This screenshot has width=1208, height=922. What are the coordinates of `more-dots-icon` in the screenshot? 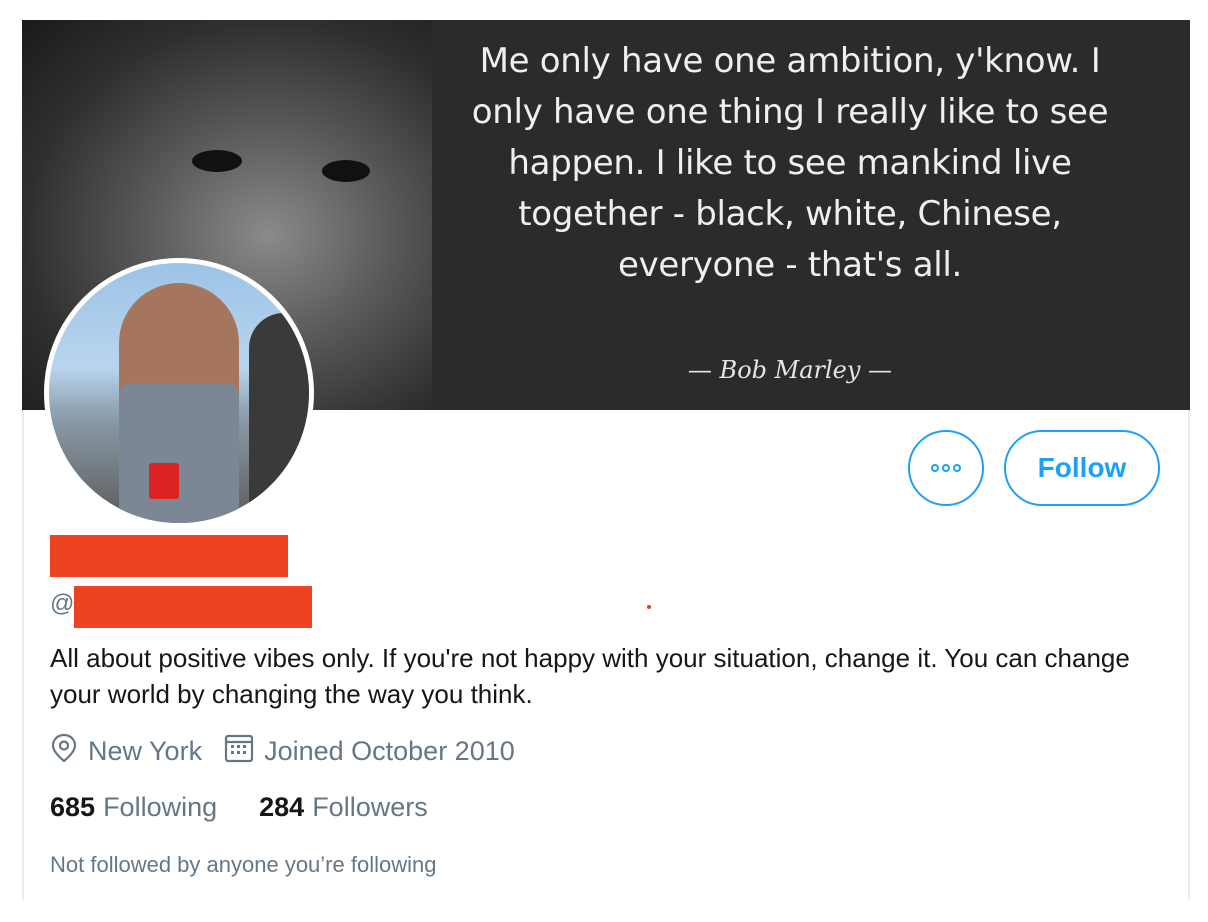 It's located at (946, 468).